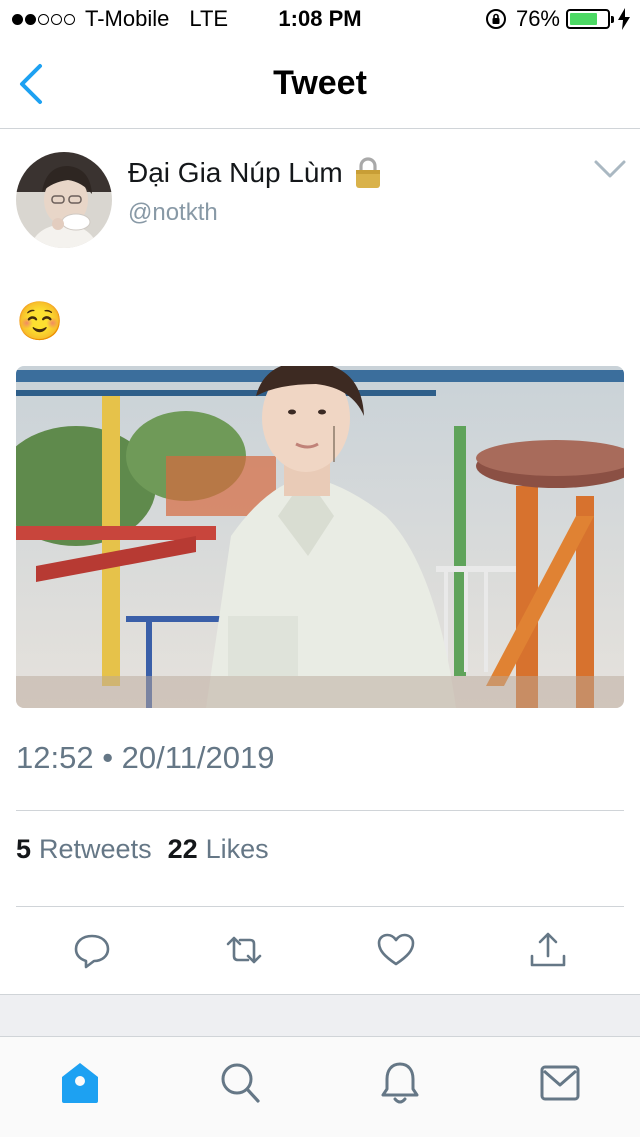 This screenshot has width=640, height=1137. Describe the element at coordinates (240, 1083) in the screenshot. I see `search-icon` at that location.